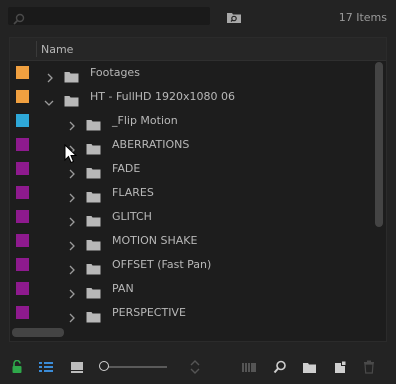 The height and width of the screenshot is (384, 396). I want to click on bin-row: GLITCH, so click(193, 217).